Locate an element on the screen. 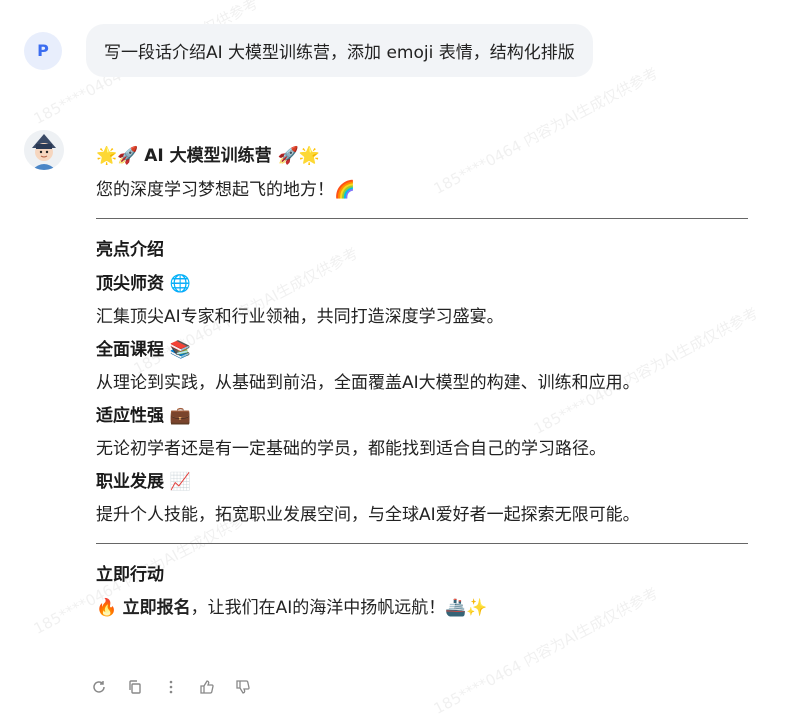  more-icon is located at coordinates (171, 687).